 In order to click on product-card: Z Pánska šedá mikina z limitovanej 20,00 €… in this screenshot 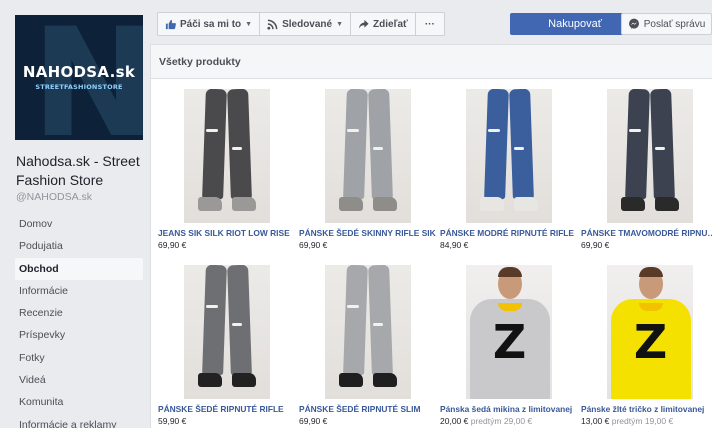, I will do `click(508, 346)`.